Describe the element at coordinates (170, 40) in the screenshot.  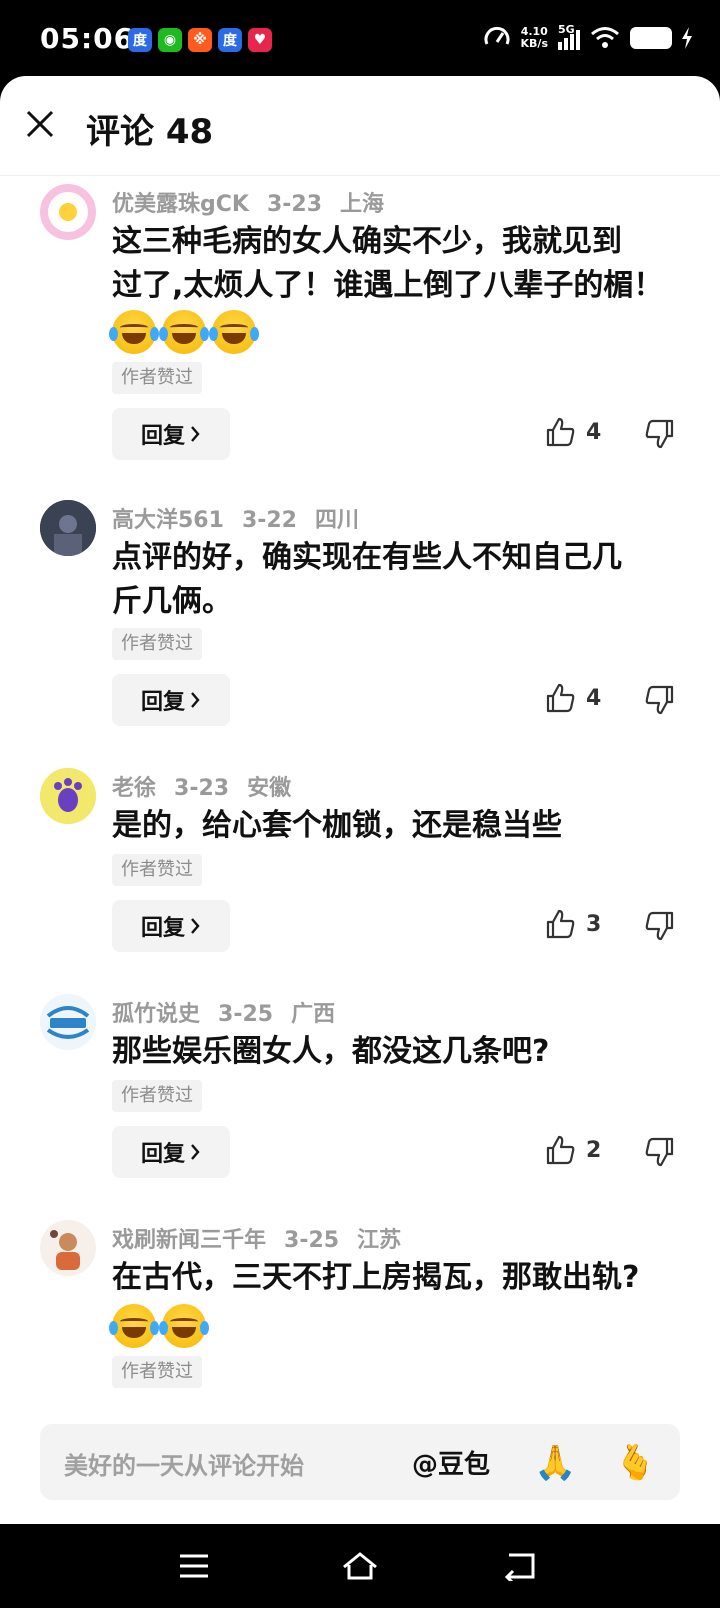
I see `wechat-icon: ◉` at that location.